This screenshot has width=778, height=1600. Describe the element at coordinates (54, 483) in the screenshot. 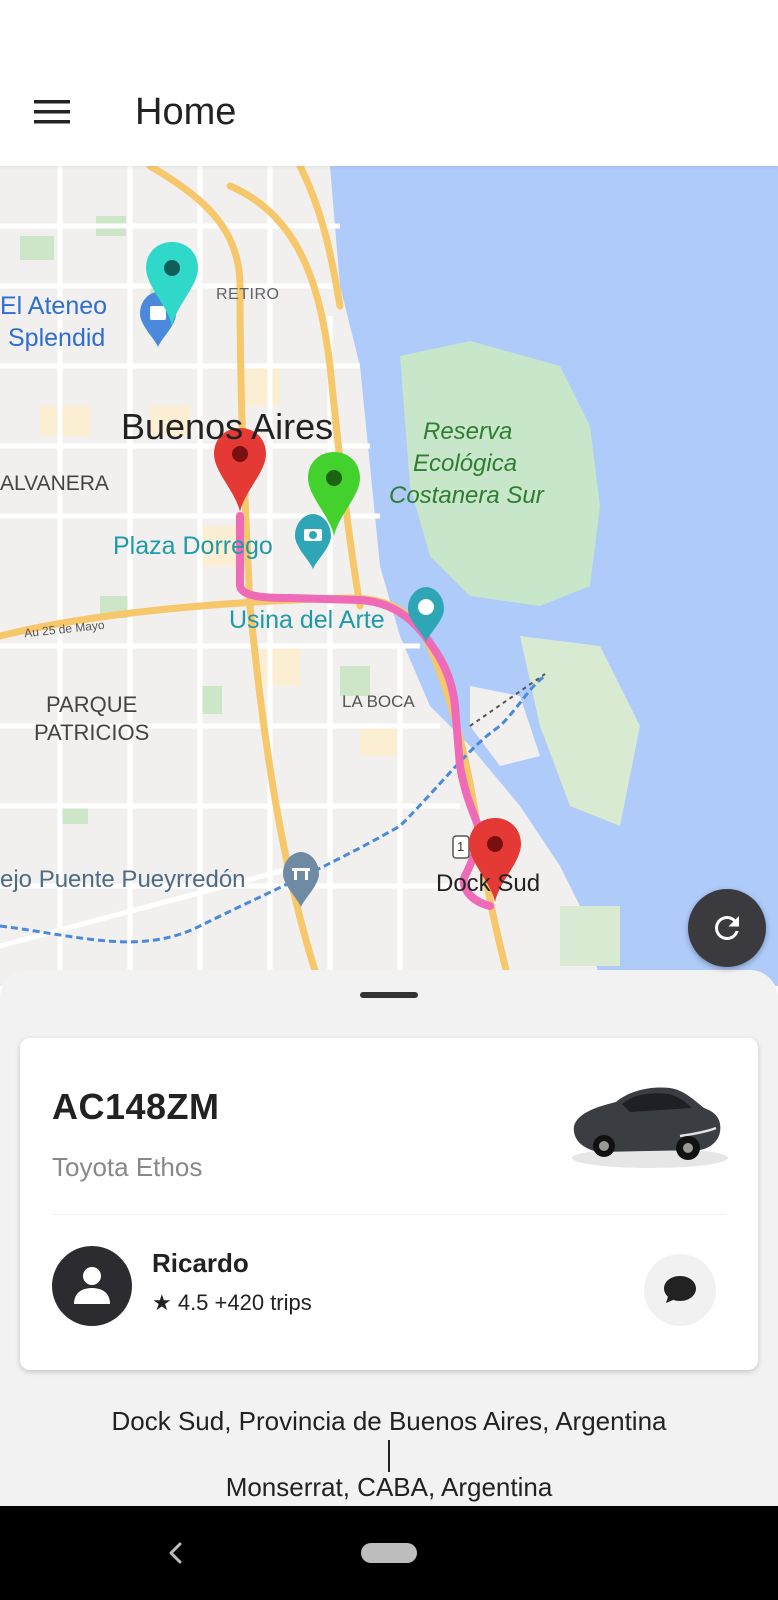

I see `map-label-balvanera: ALVANERA` at that location.